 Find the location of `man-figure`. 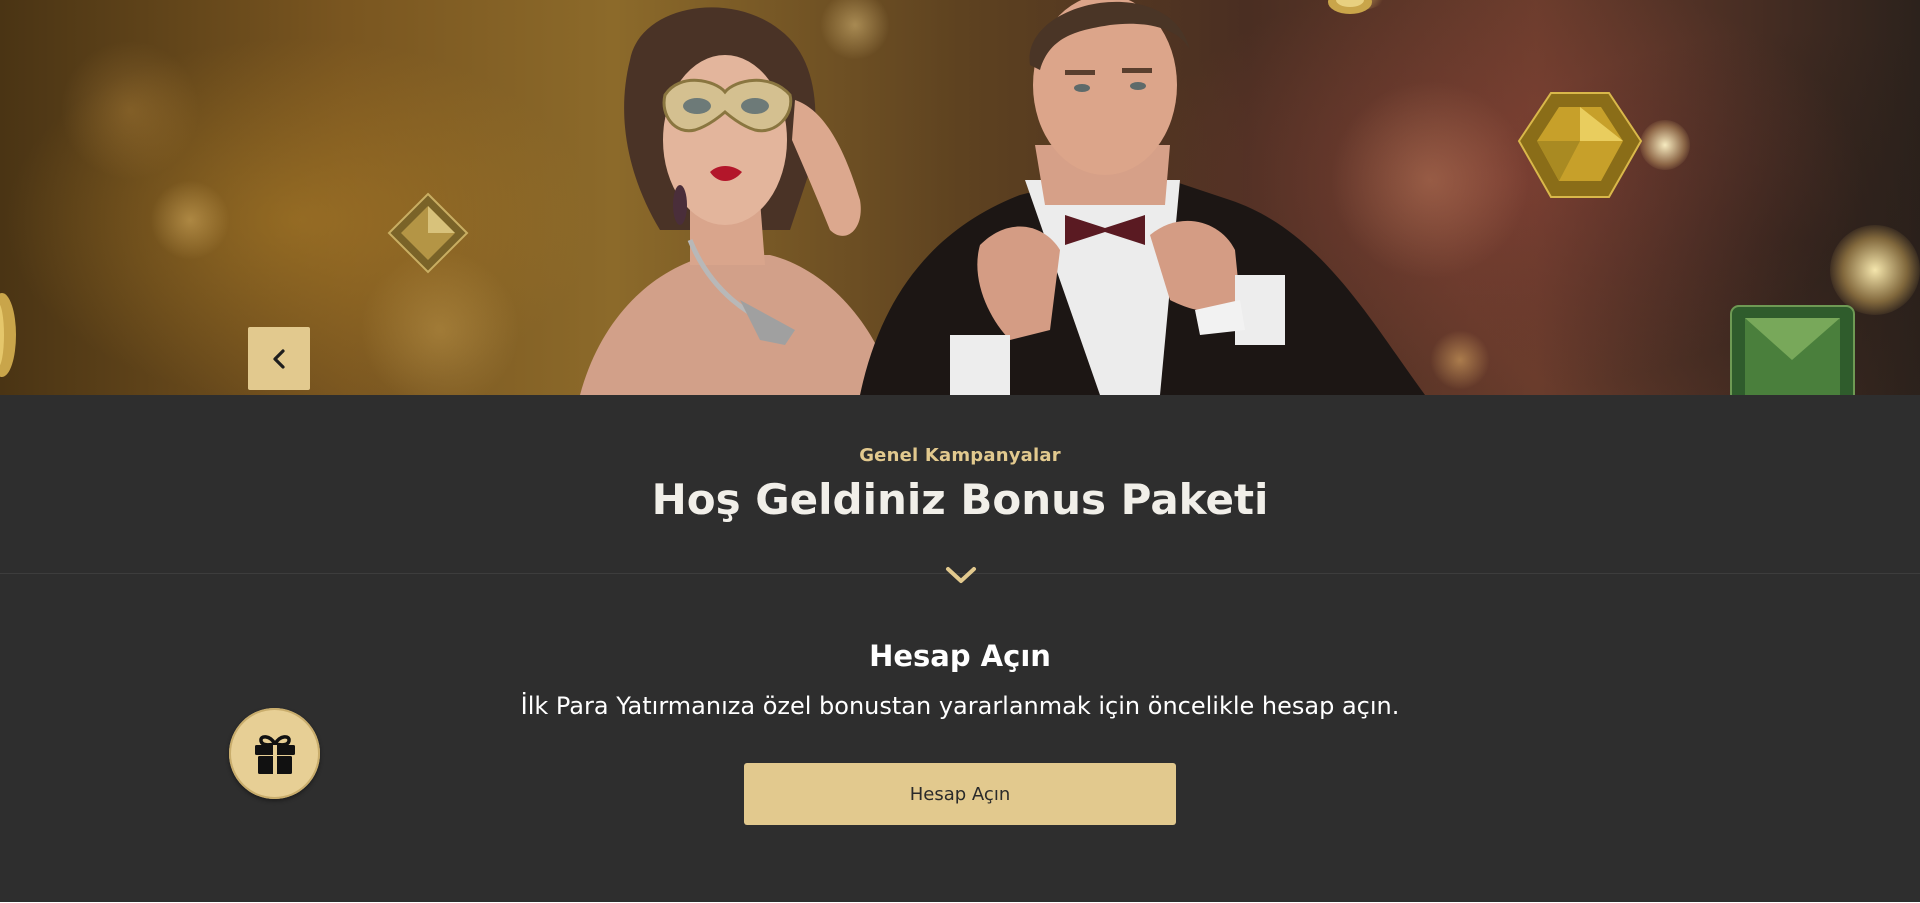

man-figure is located at coordinates (1142, 197).